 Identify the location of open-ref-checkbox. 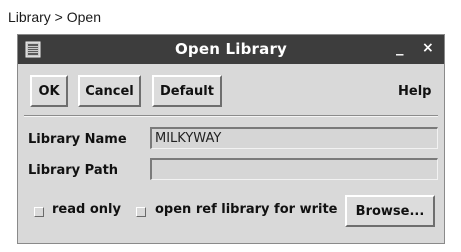
(141, 212).